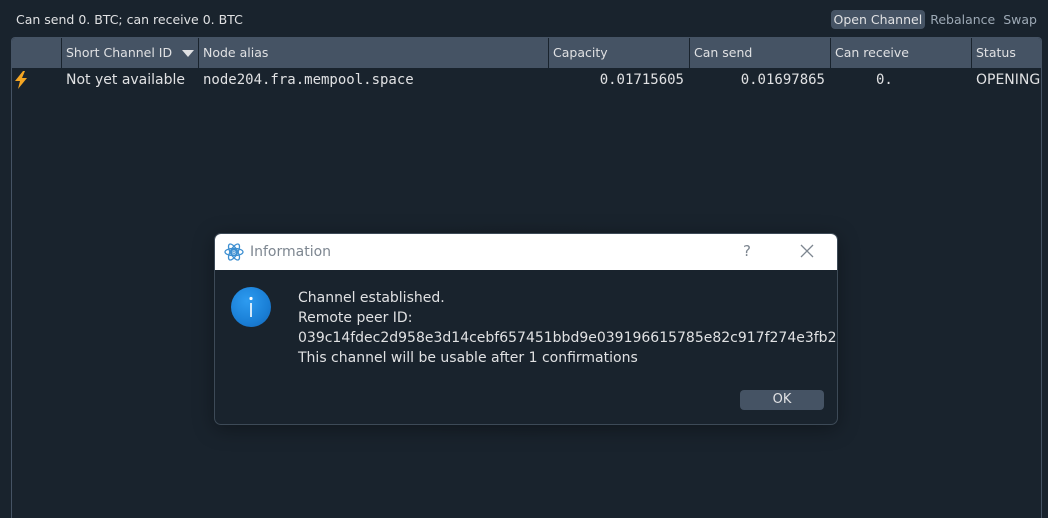 This screenshot has width=1048, height=518. Describe the element at coordinates (251, 307) in the screenshot. I see `info-icon` at that location.